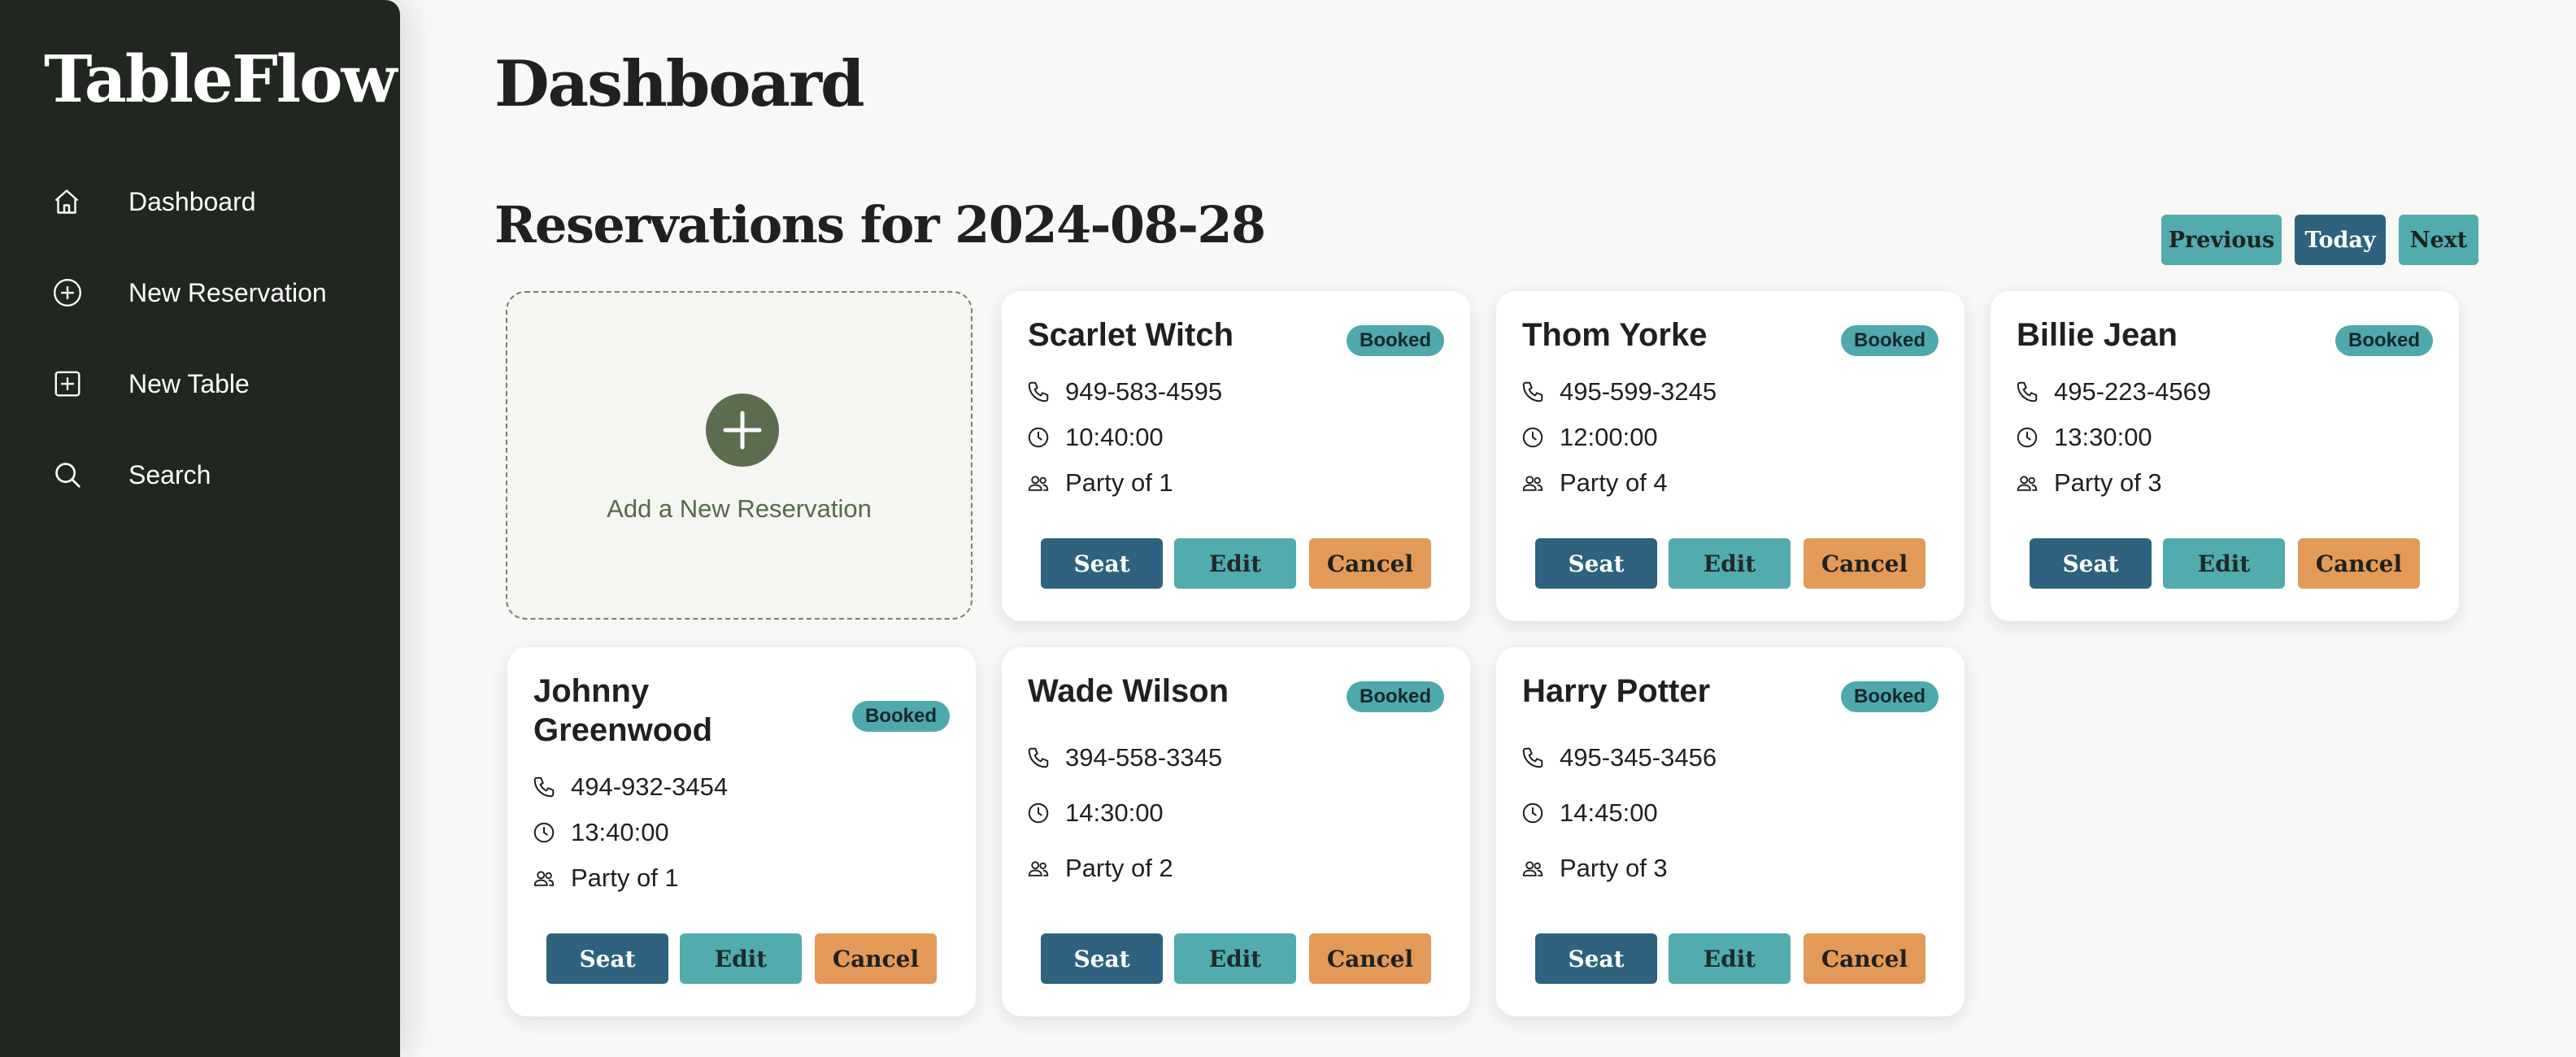 Image resolution: width=2576 pixels, height=1057 pixels. I want to click on phone-row: 949-583-4595, so click(1124, 392).